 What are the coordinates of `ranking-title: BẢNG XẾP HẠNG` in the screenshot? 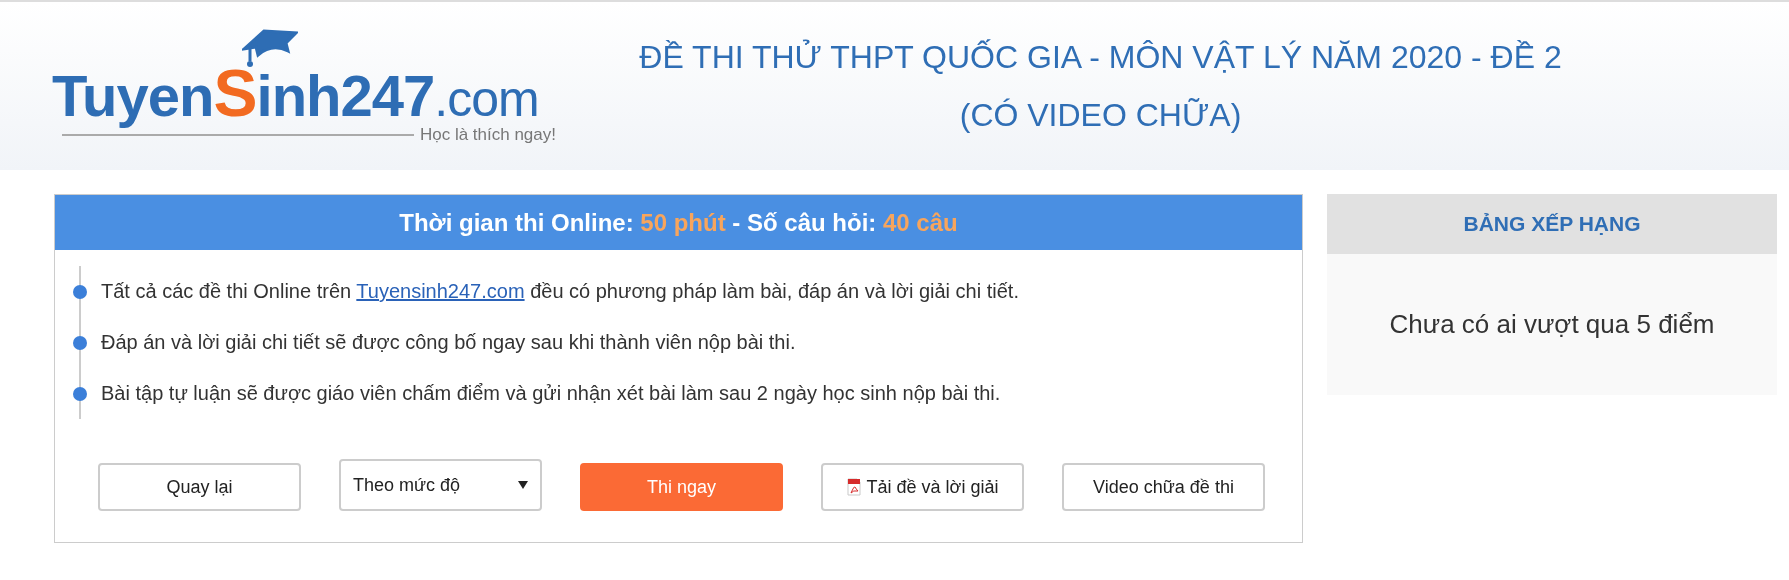 It's located at (1552, 224).